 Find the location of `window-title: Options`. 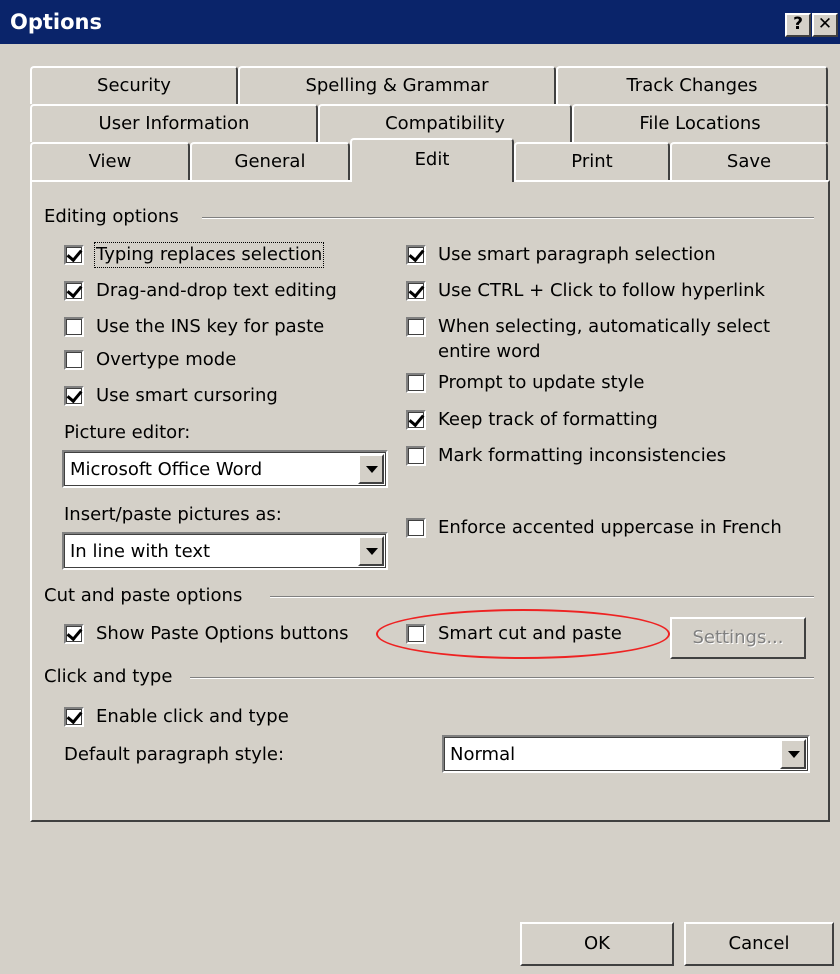

window-title: Options is located at coordinates (56, 22).